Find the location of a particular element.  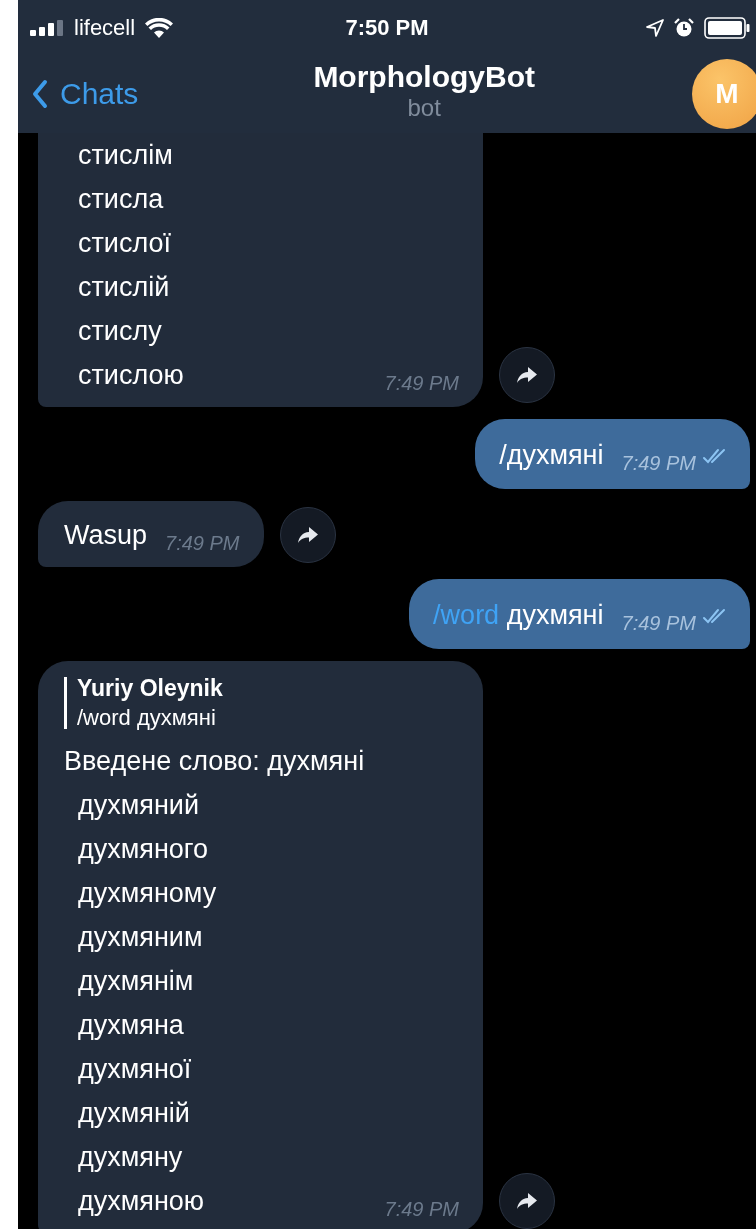

message-line: духмяна is located at coordinates (131, 1025).